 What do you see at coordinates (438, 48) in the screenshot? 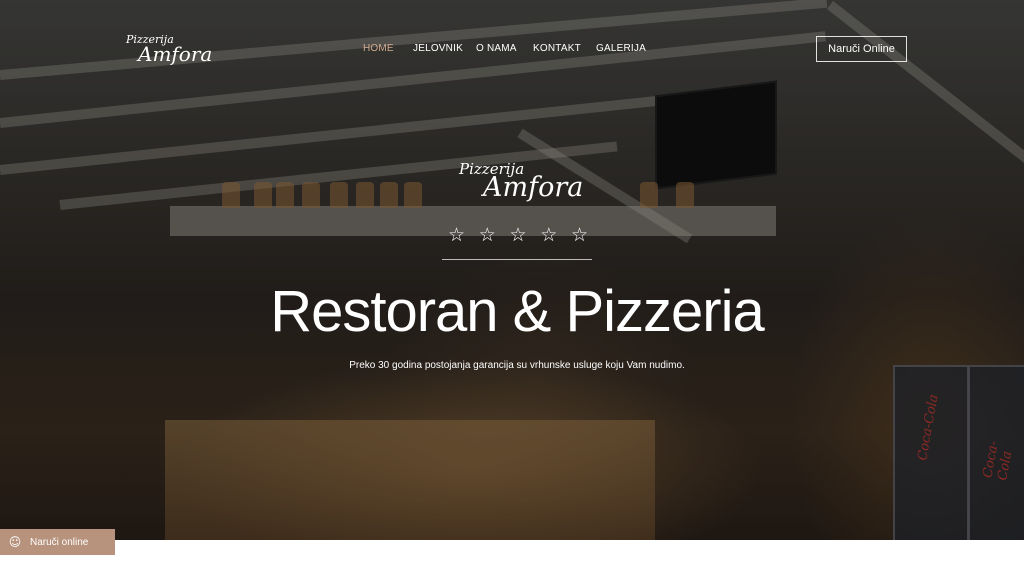
I see `nav-jelovnik: JELOVNIK` at bounding box center [438, 48].